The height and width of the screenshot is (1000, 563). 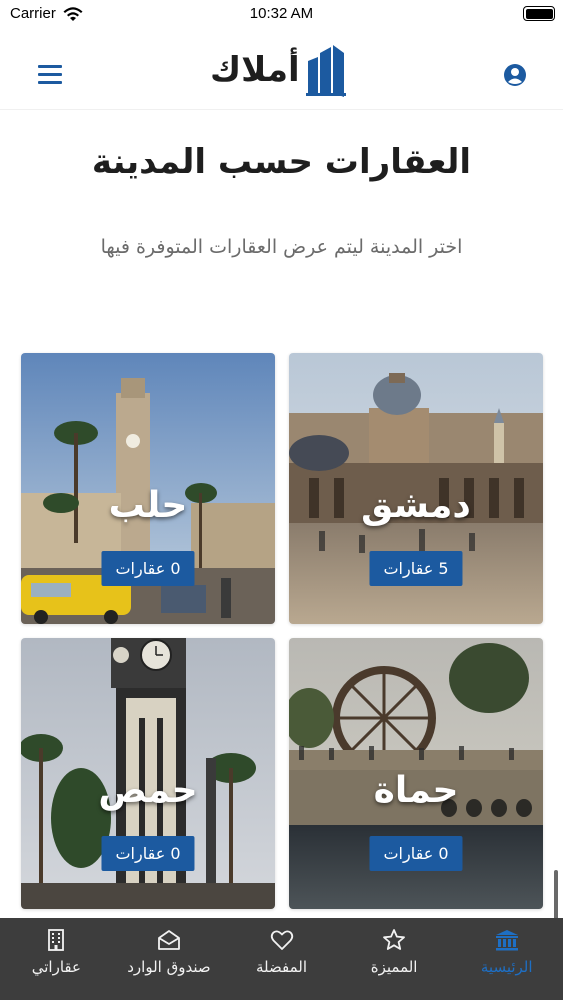 I want to click on city-name: دمشق, so click(x=416, y=505).